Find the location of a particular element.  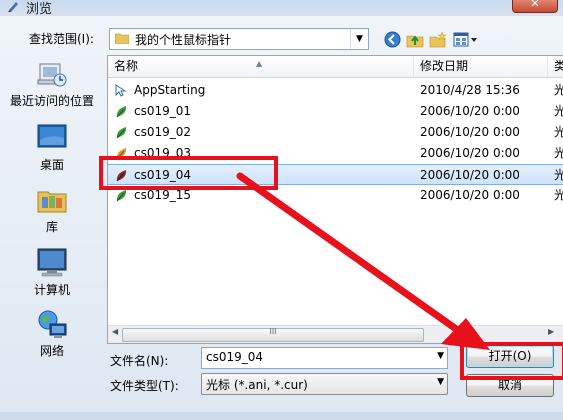

status-strip is located at coordinates (281, 416).